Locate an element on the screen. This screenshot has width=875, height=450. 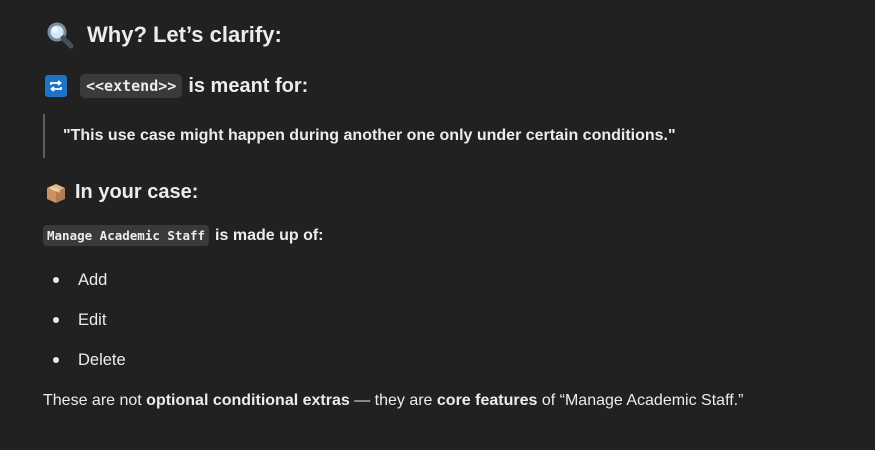
made-up-line: Manage Academic Staff is made up of: is located at coordinates (183, 235).